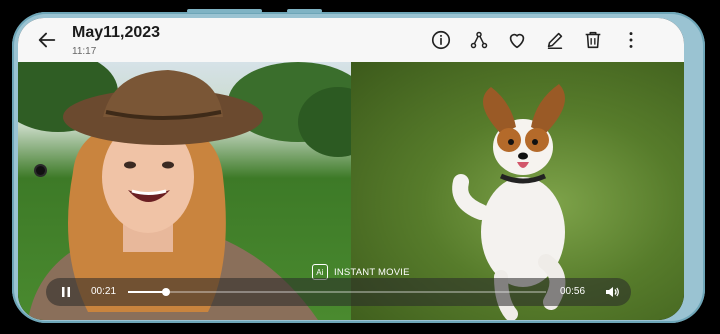 Image resolution: width=720 pixels, height=334 pixels. I want to click on more-icon, so click(631, 40).